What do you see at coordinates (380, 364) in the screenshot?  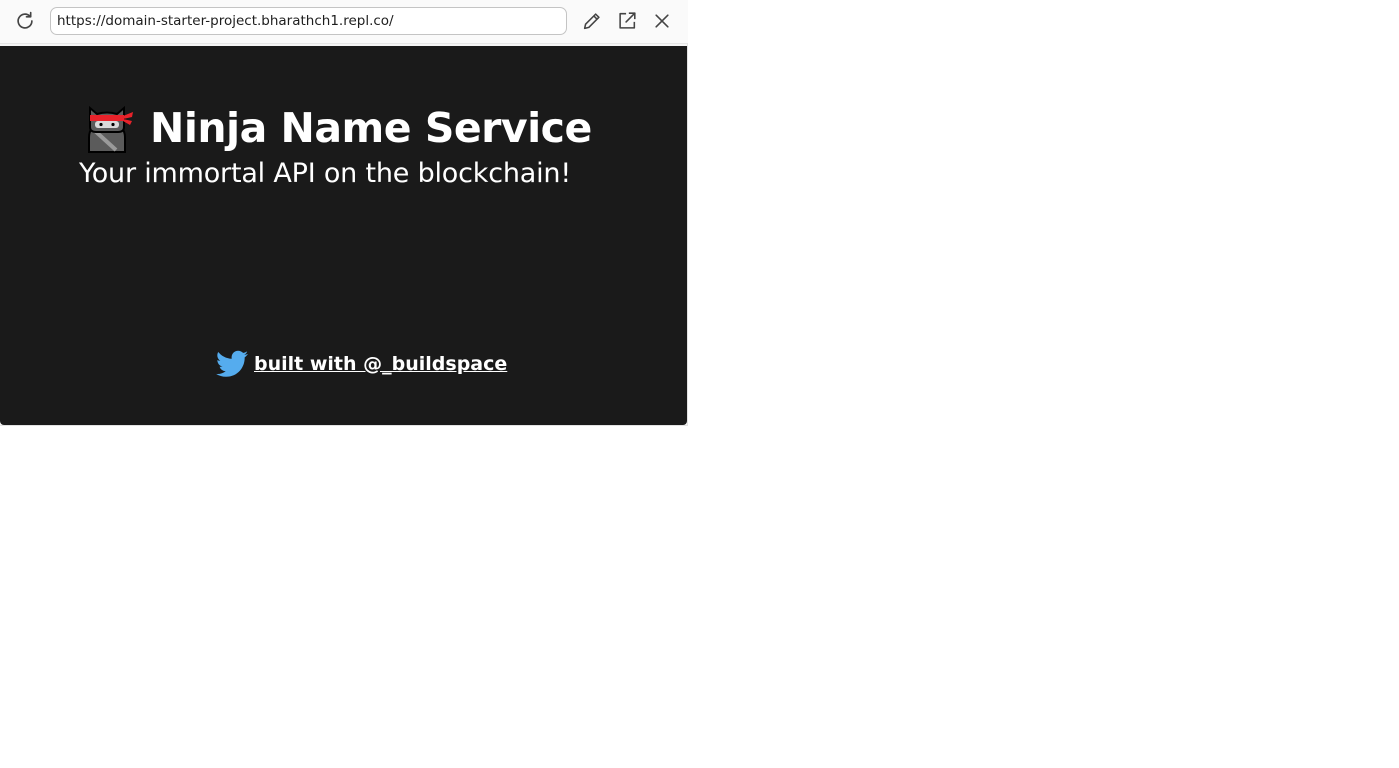 I see `buildspace-link: built with @_buildspace` at bounding box center [380, 364].